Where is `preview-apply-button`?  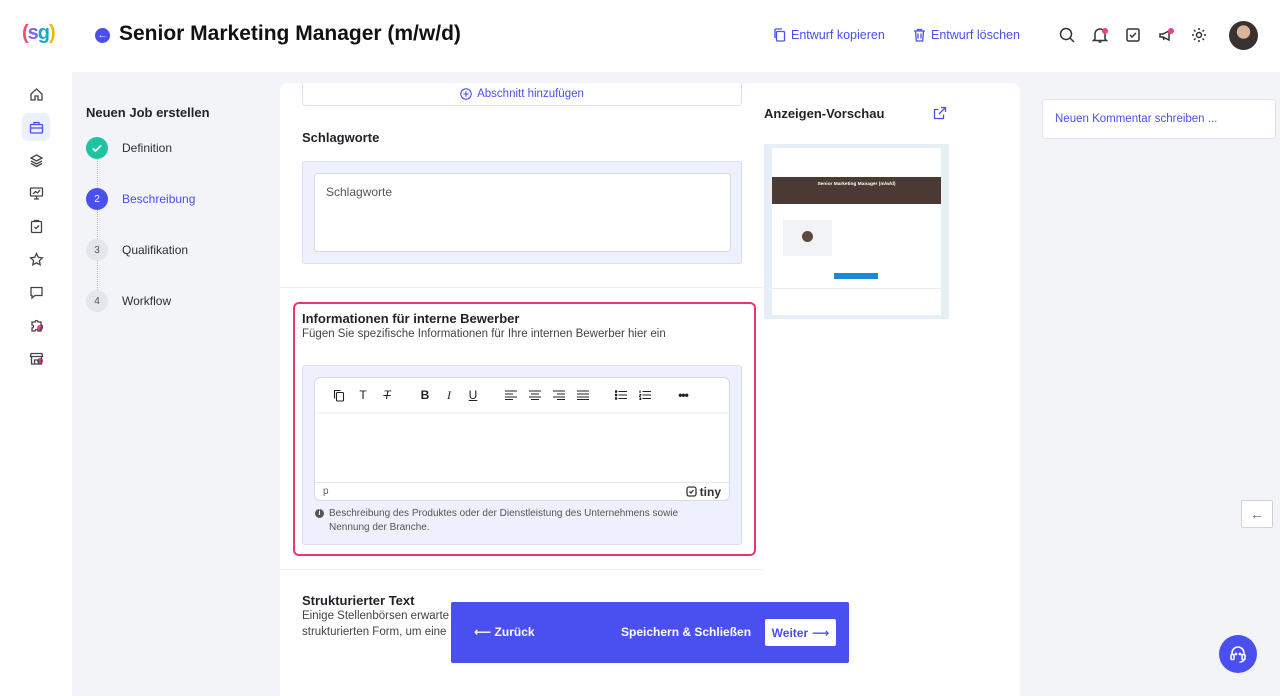
preview-apply-button is located at coordinates (856, 276).